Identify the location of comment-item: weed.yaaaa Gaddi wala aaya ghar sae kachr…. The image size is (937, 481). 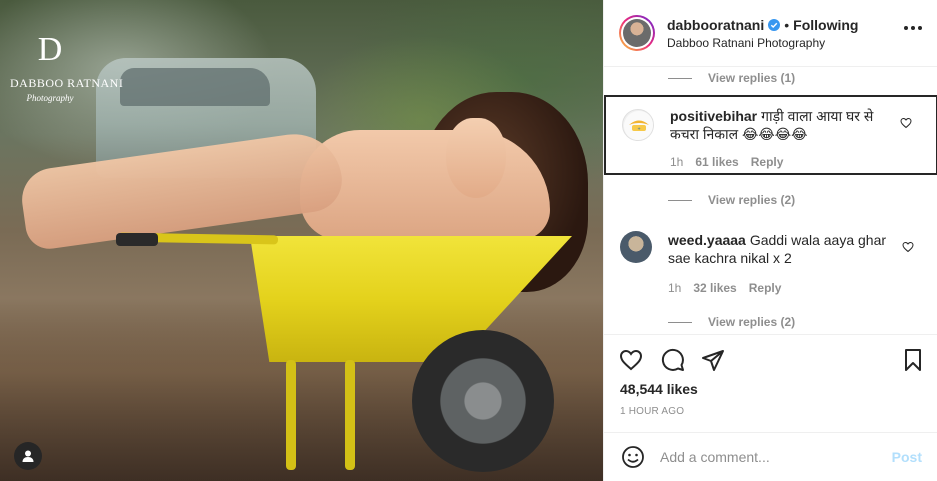
(770, 261).